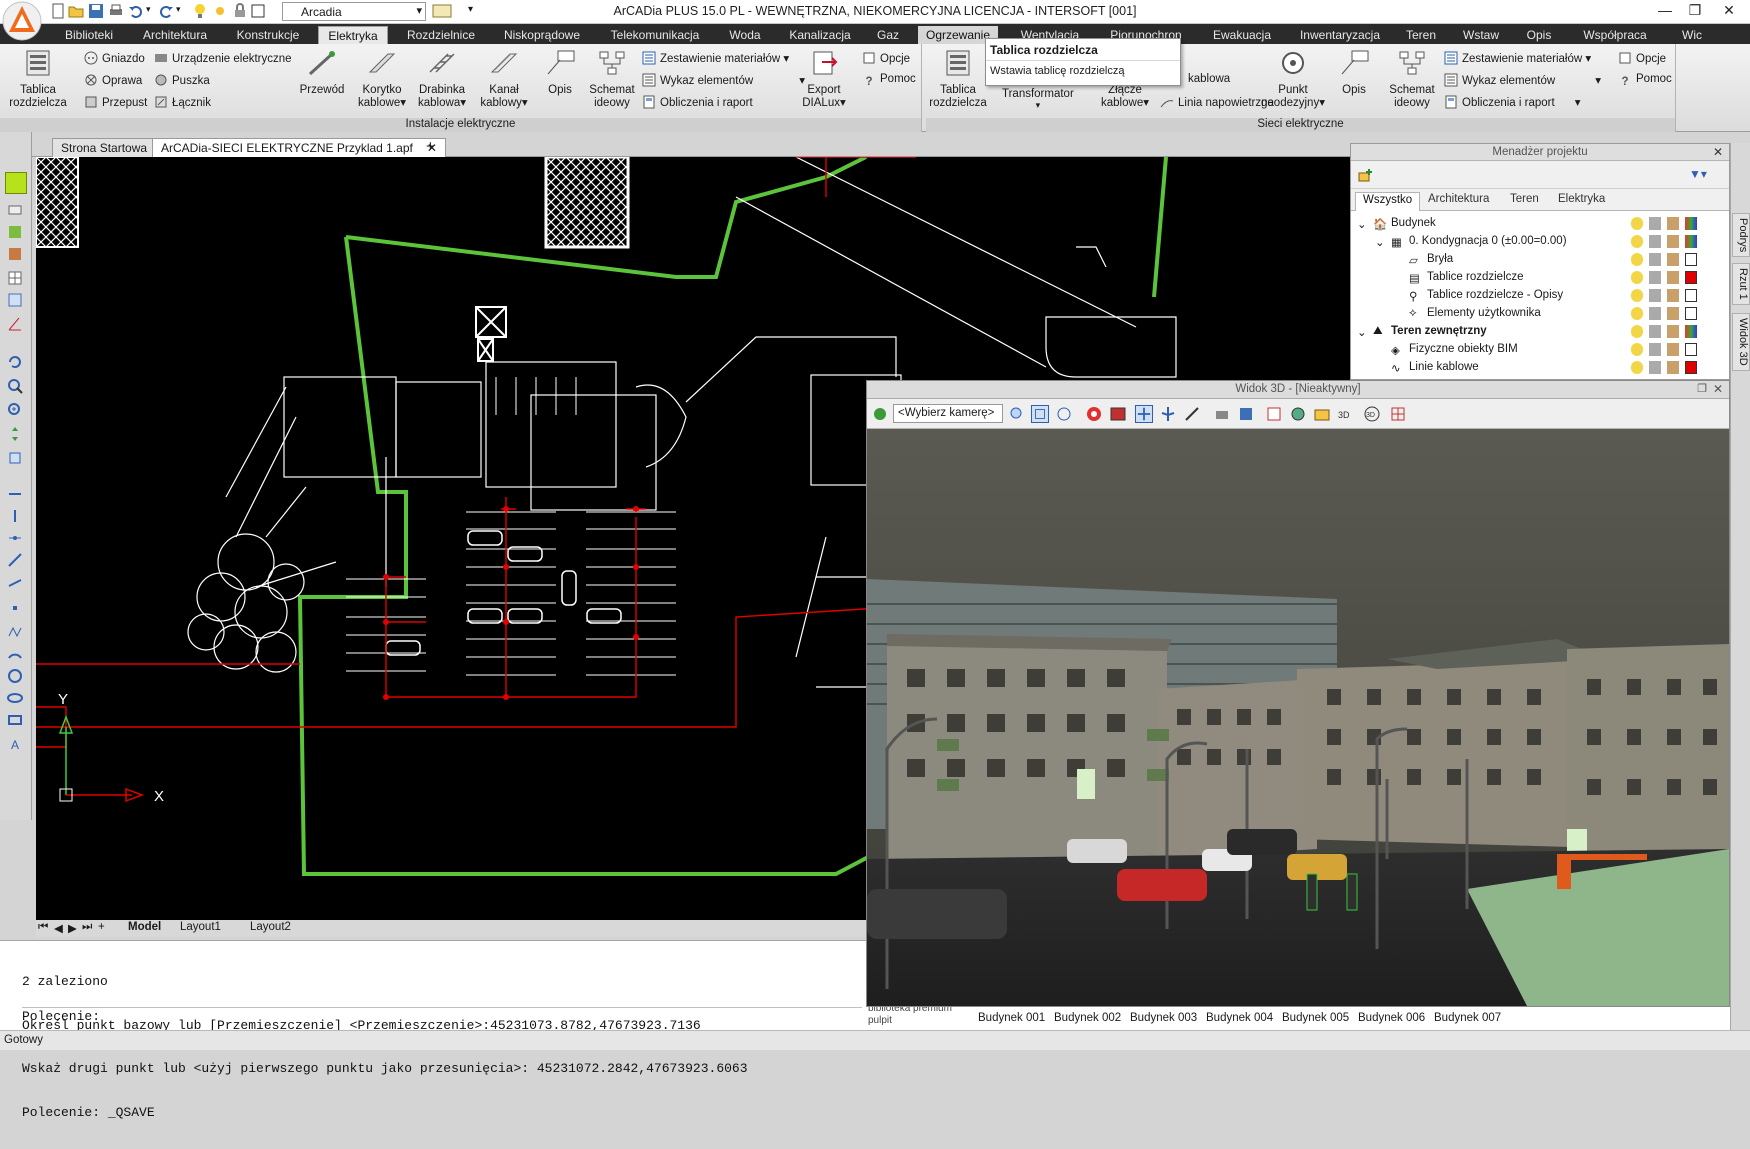  I want to click on text-icon: A, so click(15, 744).